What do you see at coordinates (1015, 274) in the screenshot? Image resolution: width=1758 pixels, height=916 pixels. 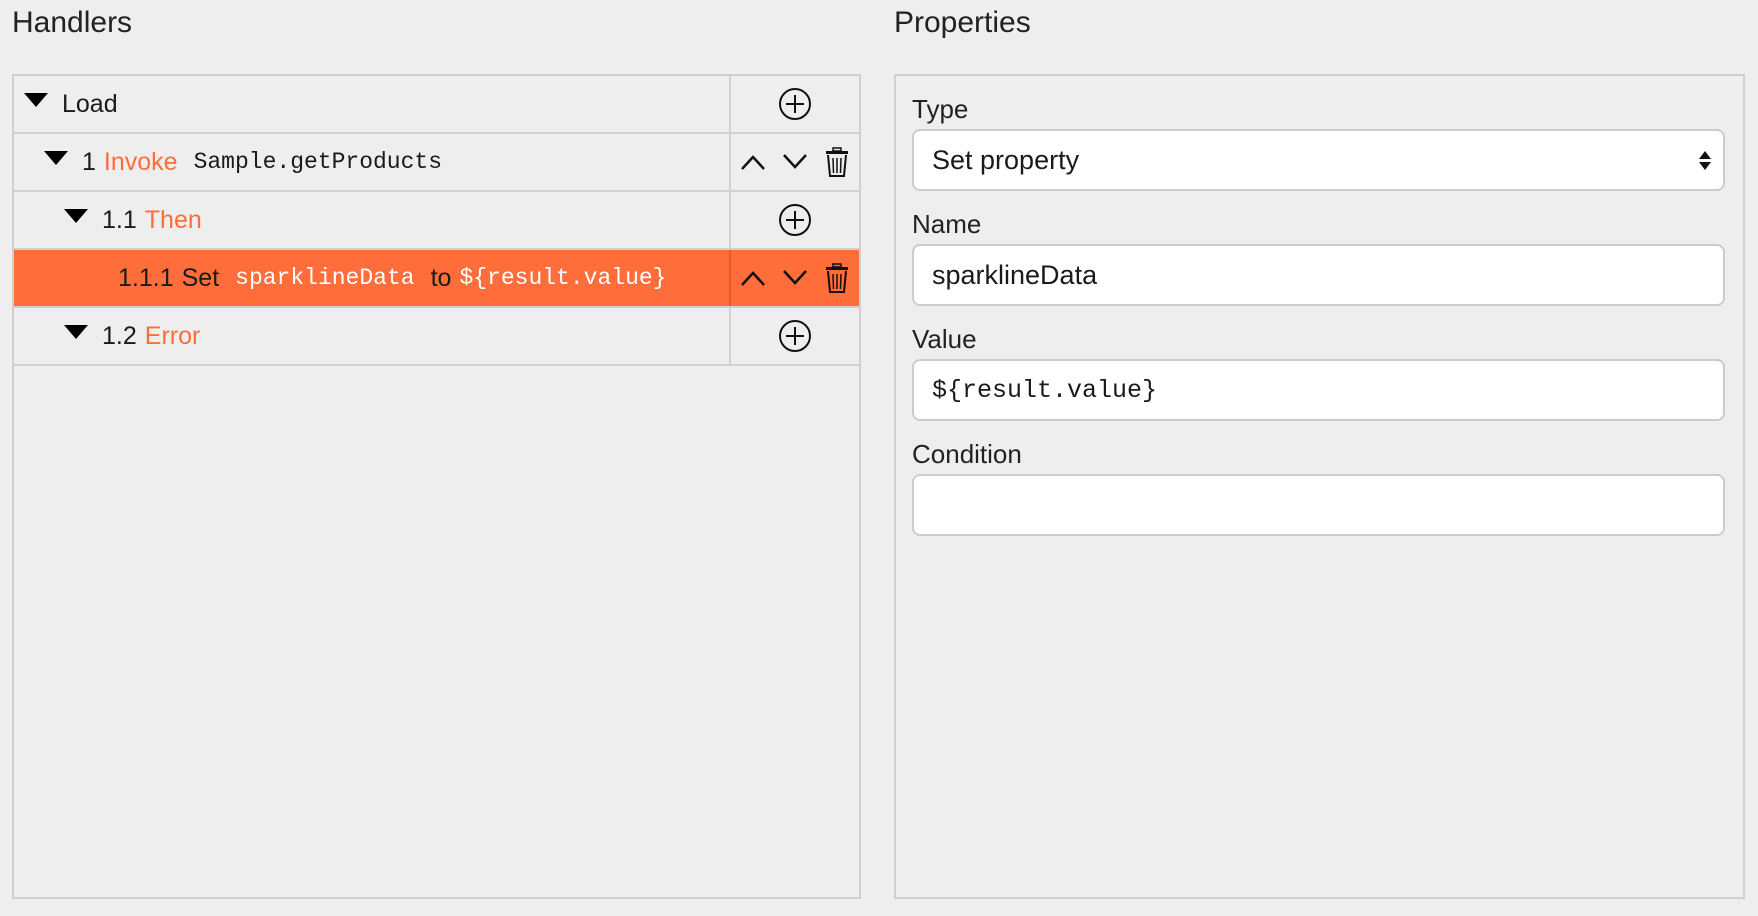 I see `name-input-value: sparklineData` at bounding box center [1015, 274].